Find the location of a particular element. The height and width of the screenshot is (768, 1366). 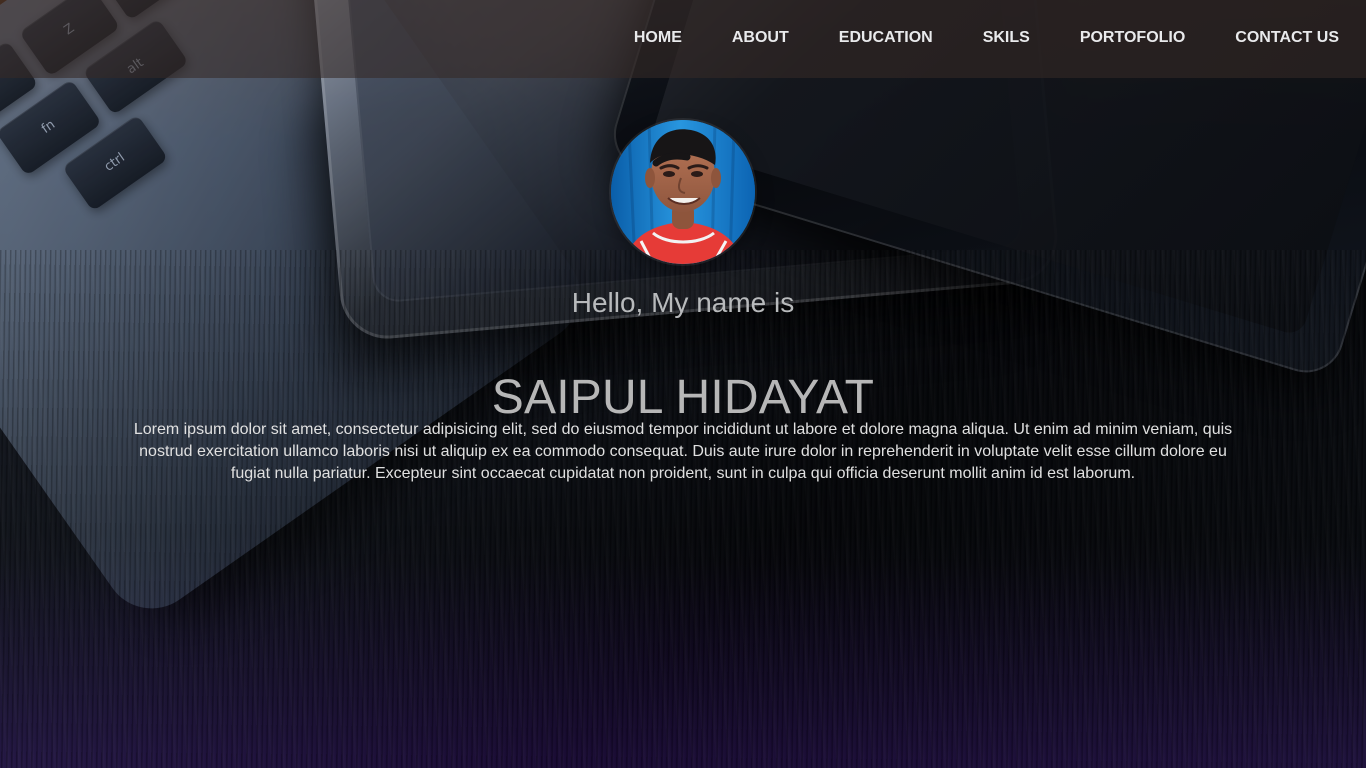

nav-link-skills: SKILS is located at coordinates (1006, 38).